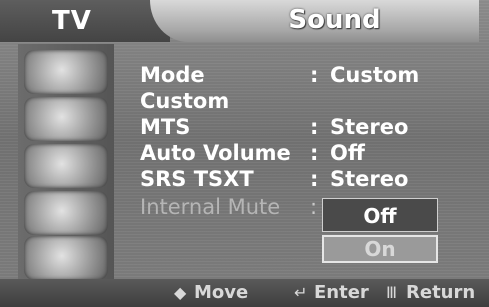 This screenshot has width=489, height=307. Describe the element at coordinates (66, 166) in the screenshot. I see `channel-icon` at that location.